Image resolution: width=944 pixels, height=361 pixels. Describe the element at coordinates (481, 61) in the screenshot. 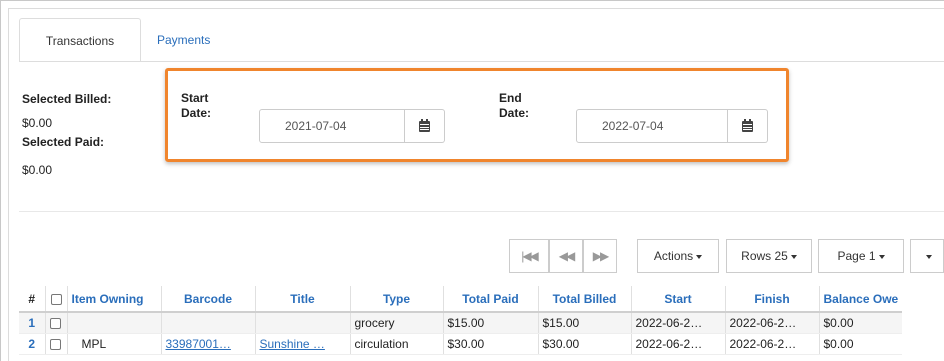

I see `tab-divider` at that location.